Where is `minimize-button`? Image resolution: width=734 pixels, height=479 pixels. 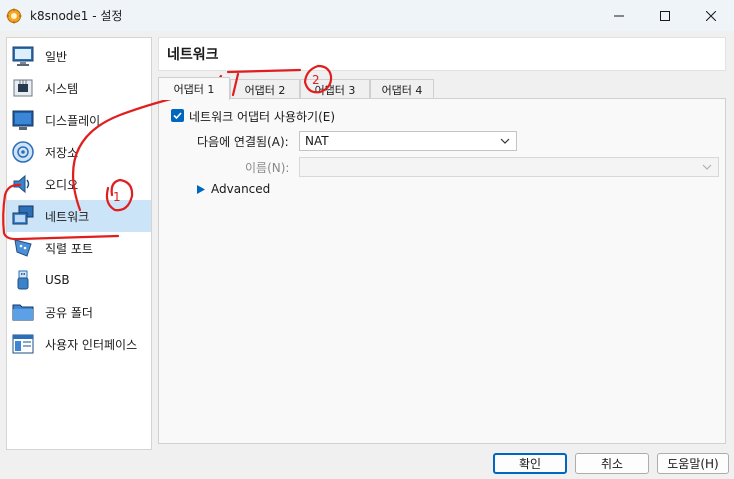 minimize-button is located at coordinates (619, 15).